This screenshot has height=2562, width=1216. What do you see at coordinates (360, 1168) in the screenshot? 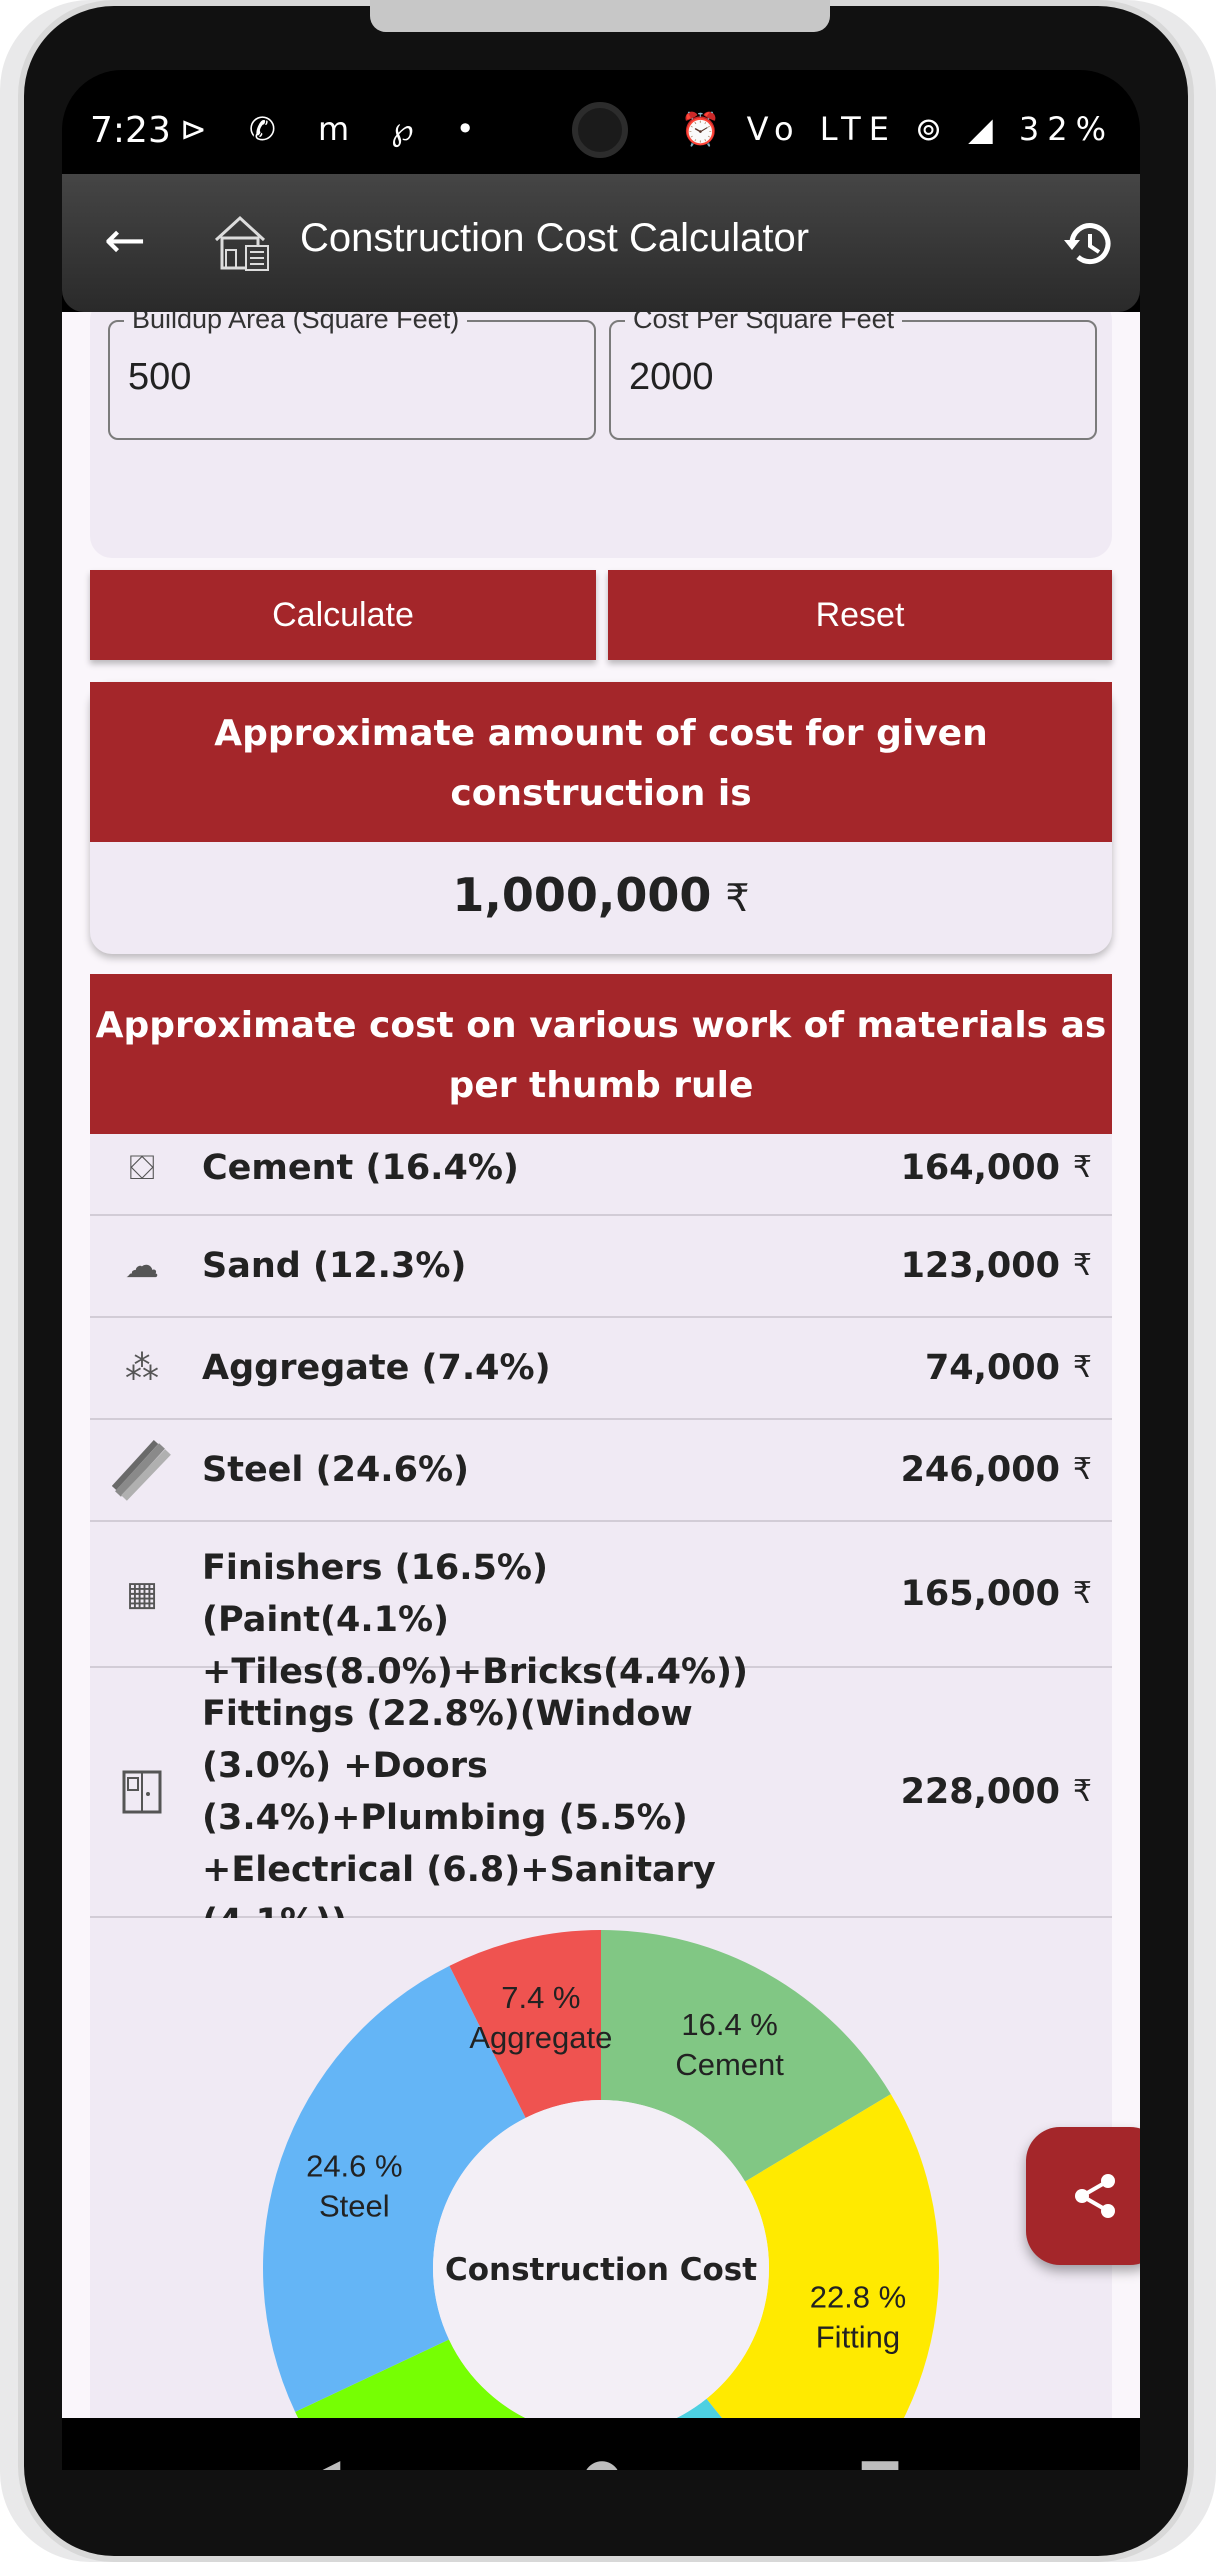
I see `material-label: Cement (16.4%)` at bounding box center [360, 1168].